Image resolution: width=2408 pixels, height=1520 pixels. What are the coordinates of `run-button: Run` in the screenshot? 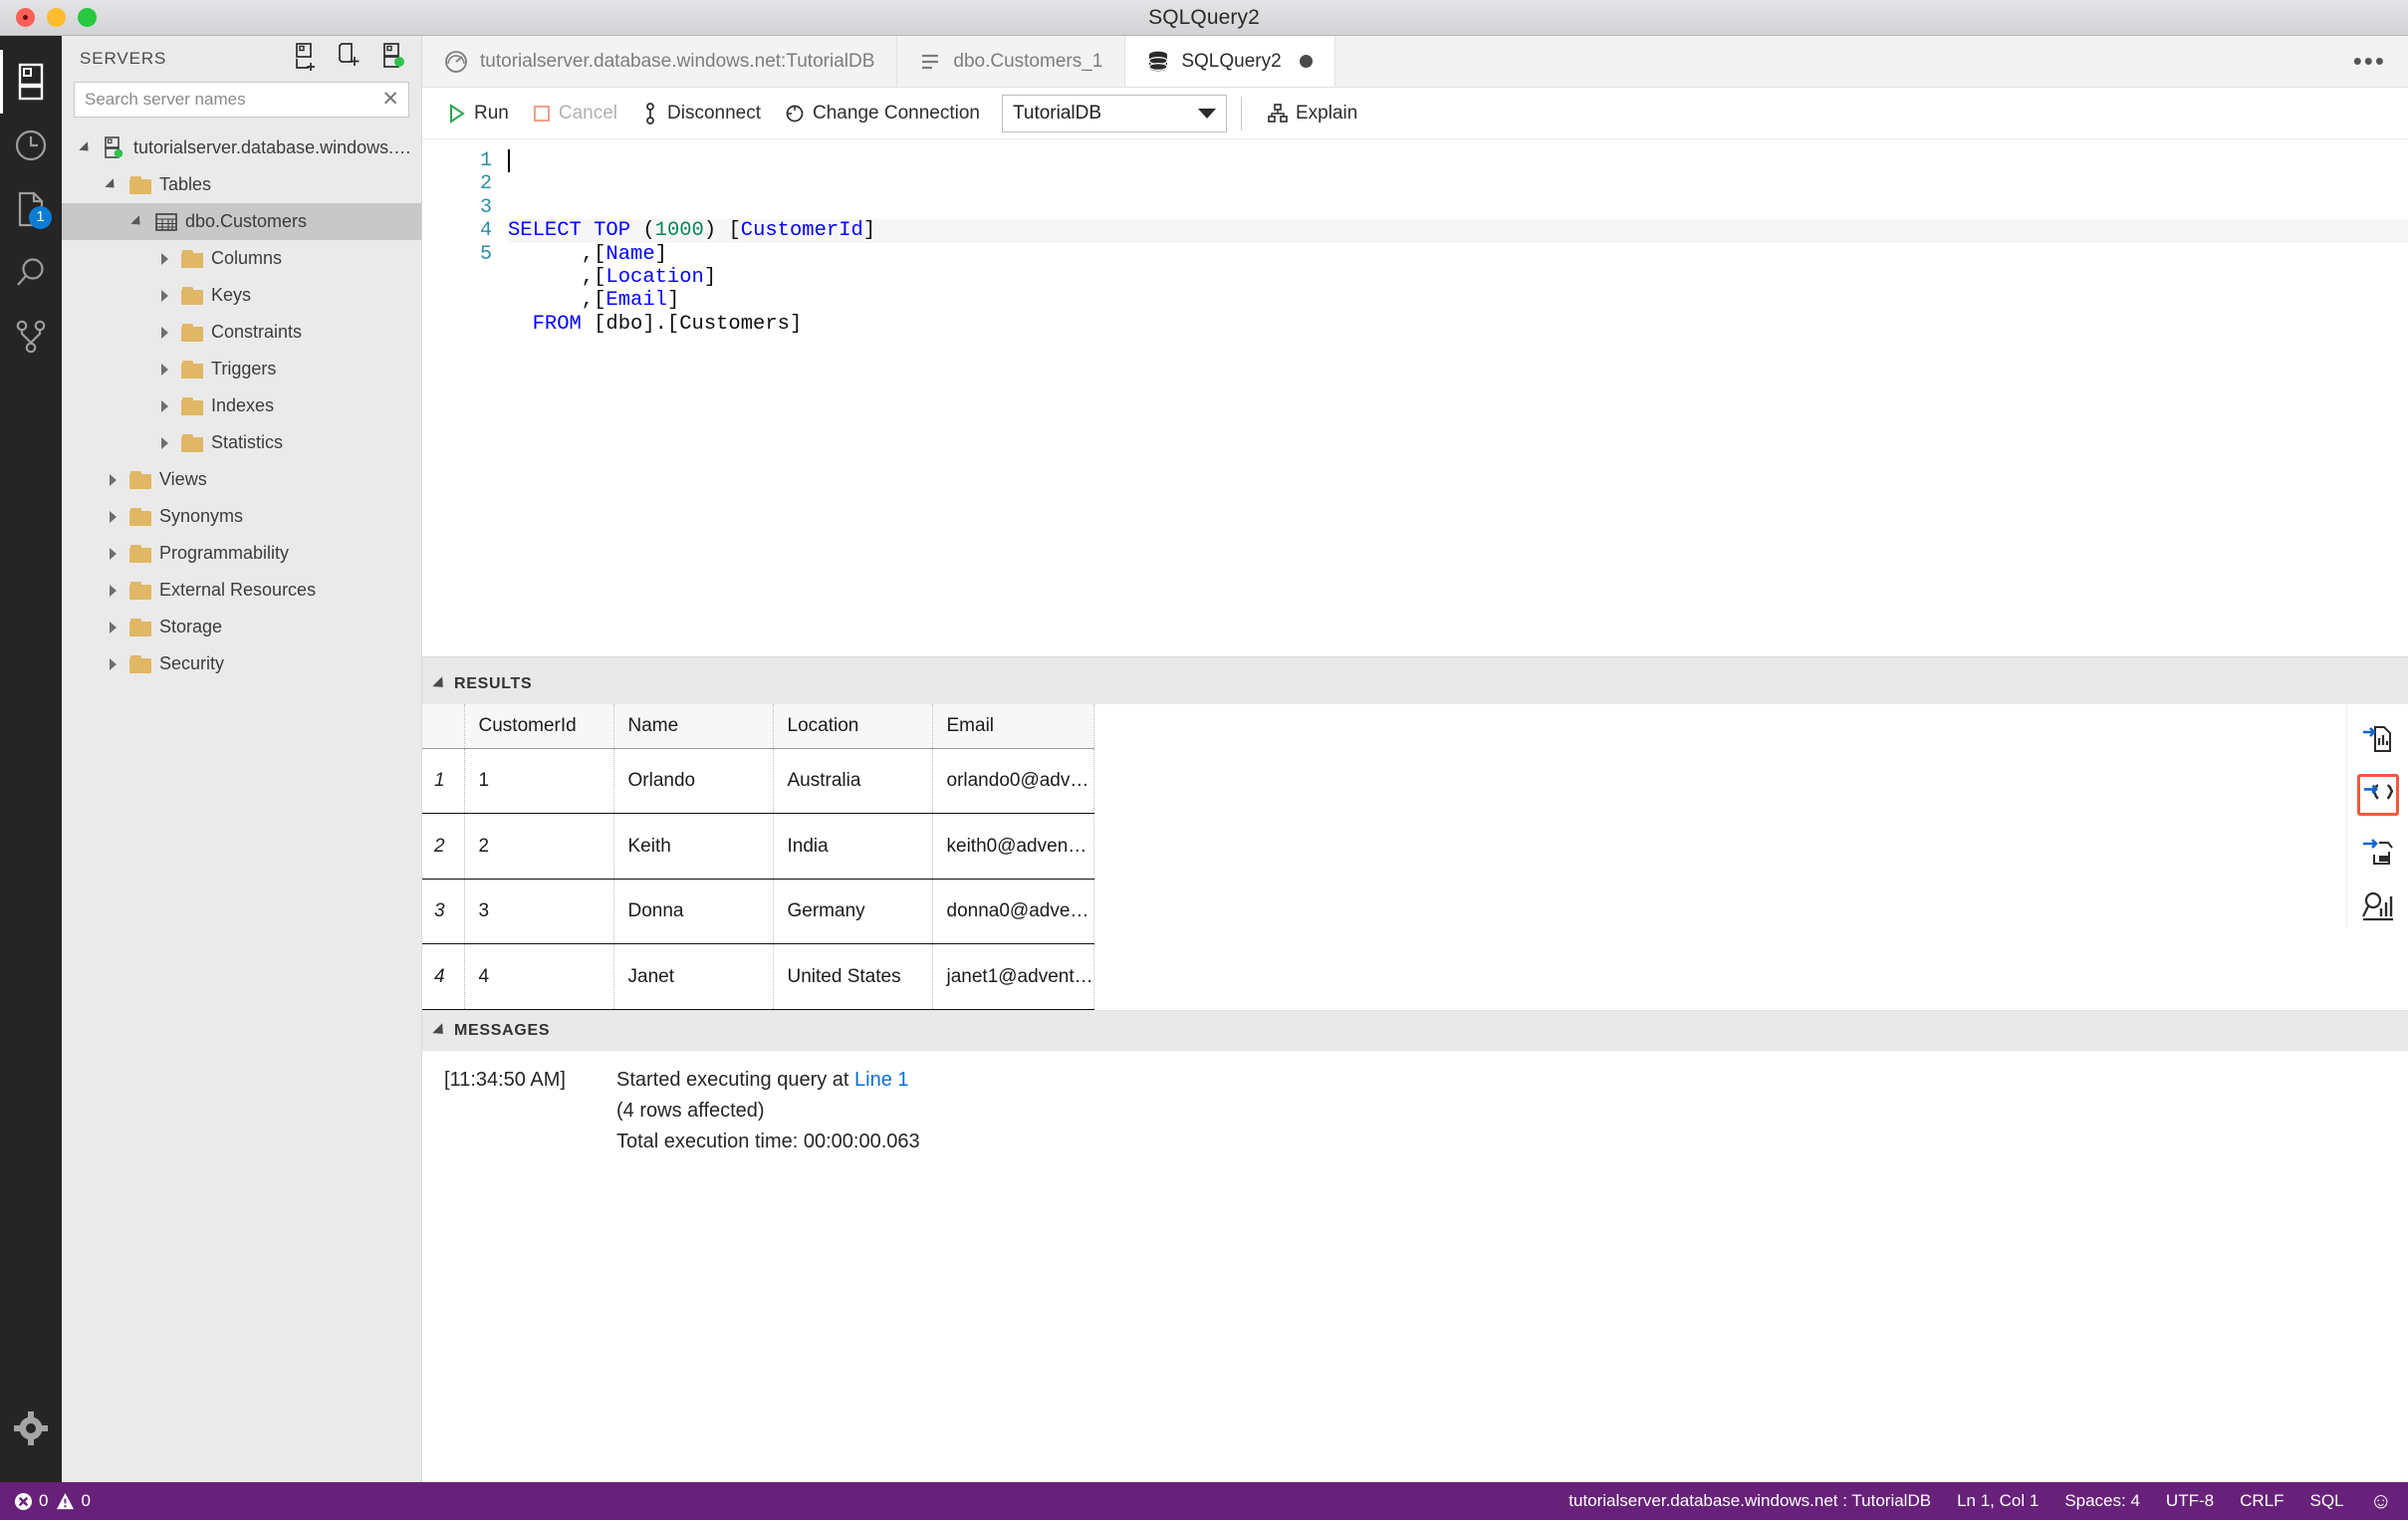 It's located at (478, 114).